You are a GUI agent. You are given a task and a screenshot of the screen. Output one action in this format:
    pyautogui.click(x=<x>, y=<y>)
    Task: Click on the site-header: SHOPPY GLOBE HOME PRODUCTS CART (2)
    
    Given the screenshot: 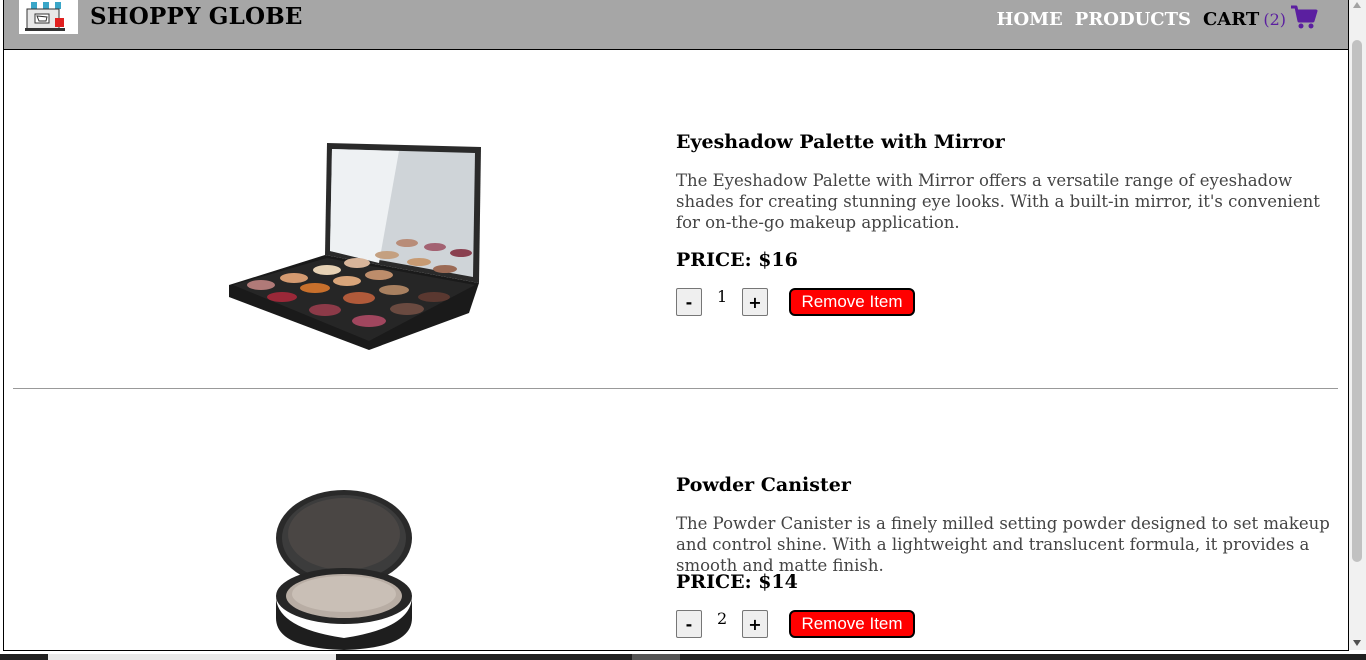 What is the action you would take?
    pyautogui.click(x=676, y=25)
    